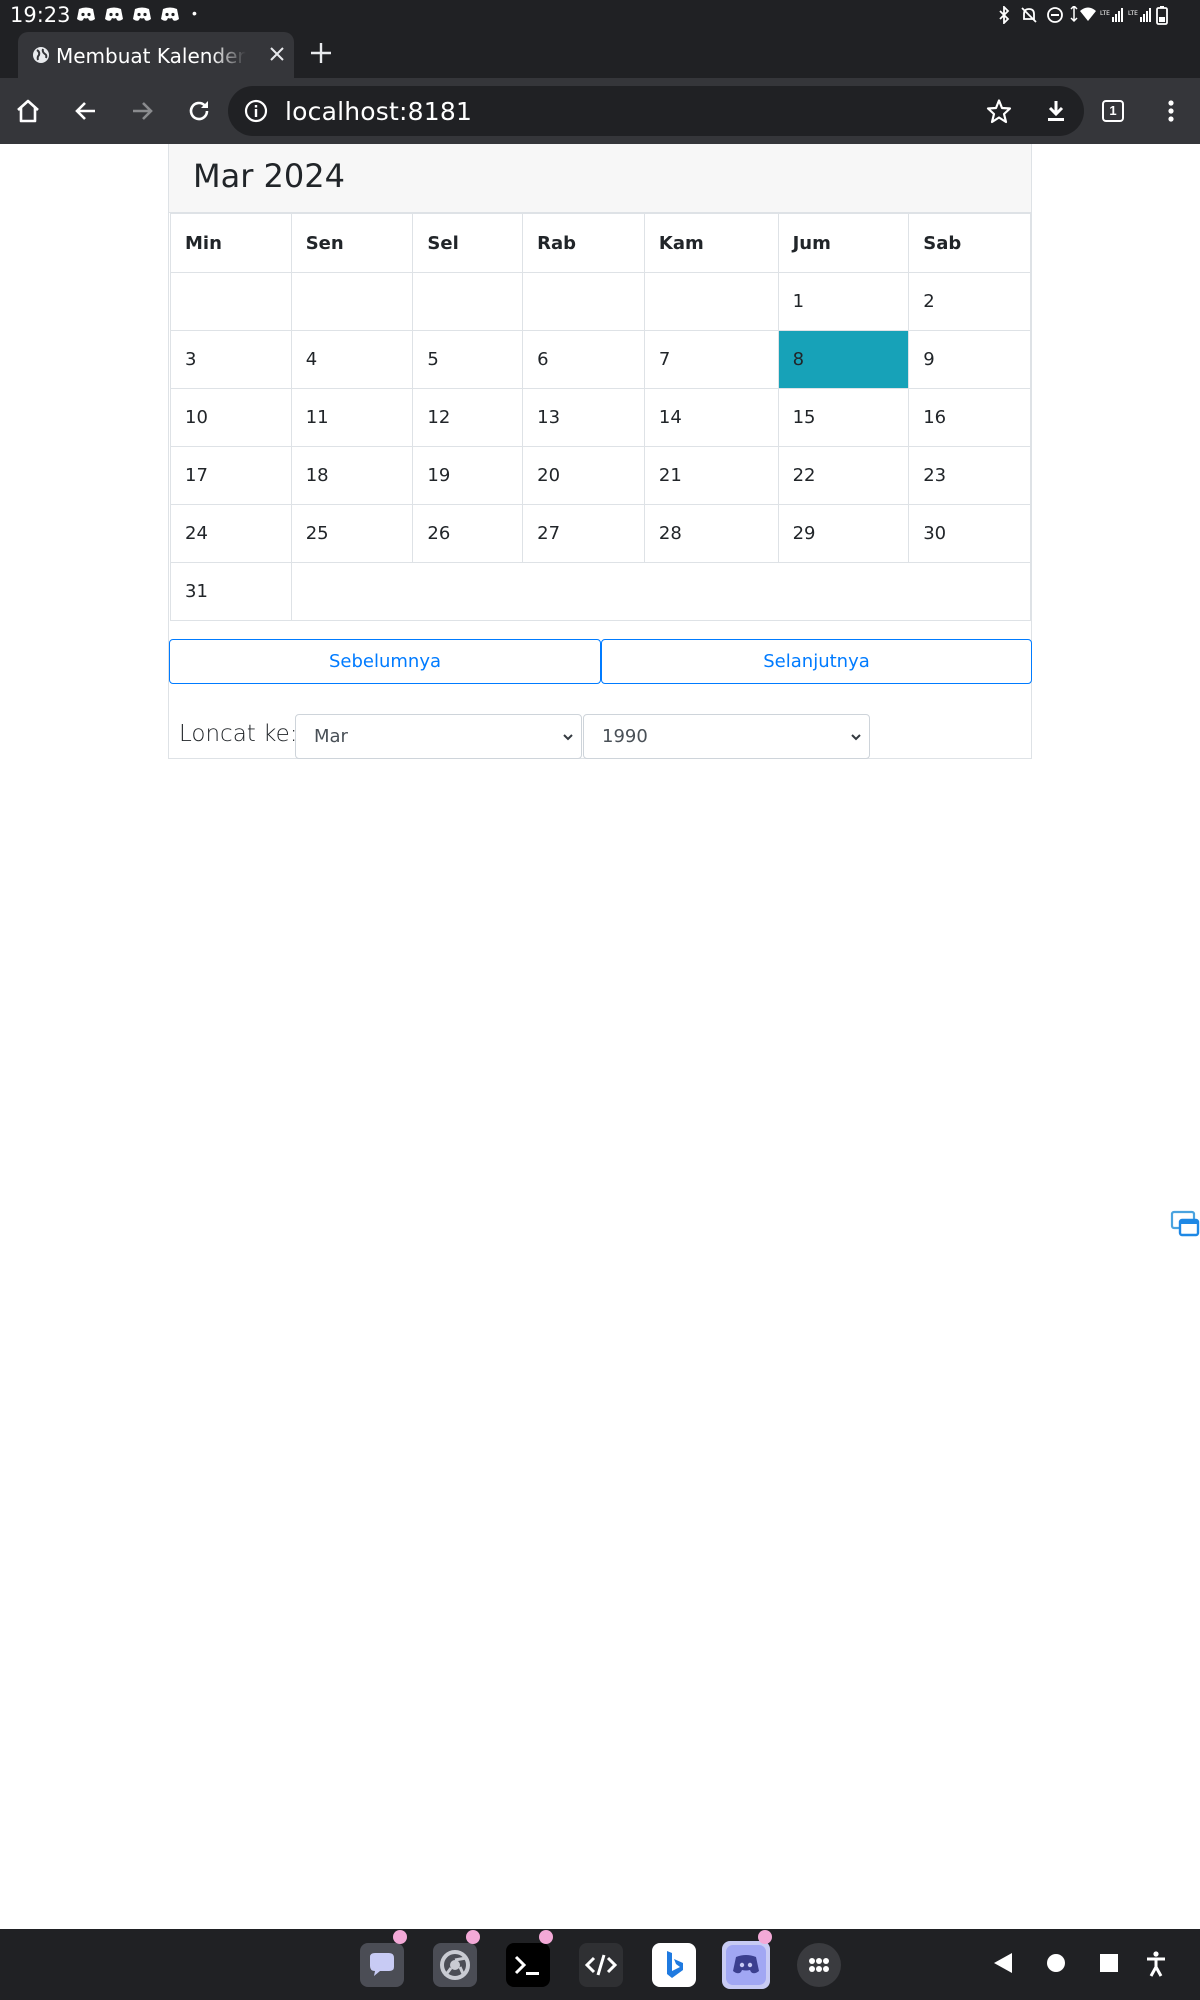 Image resolution: width=1200 pixels, height=2000 pixels. I want to click on grid-dots-icon, so click(819, 1965).